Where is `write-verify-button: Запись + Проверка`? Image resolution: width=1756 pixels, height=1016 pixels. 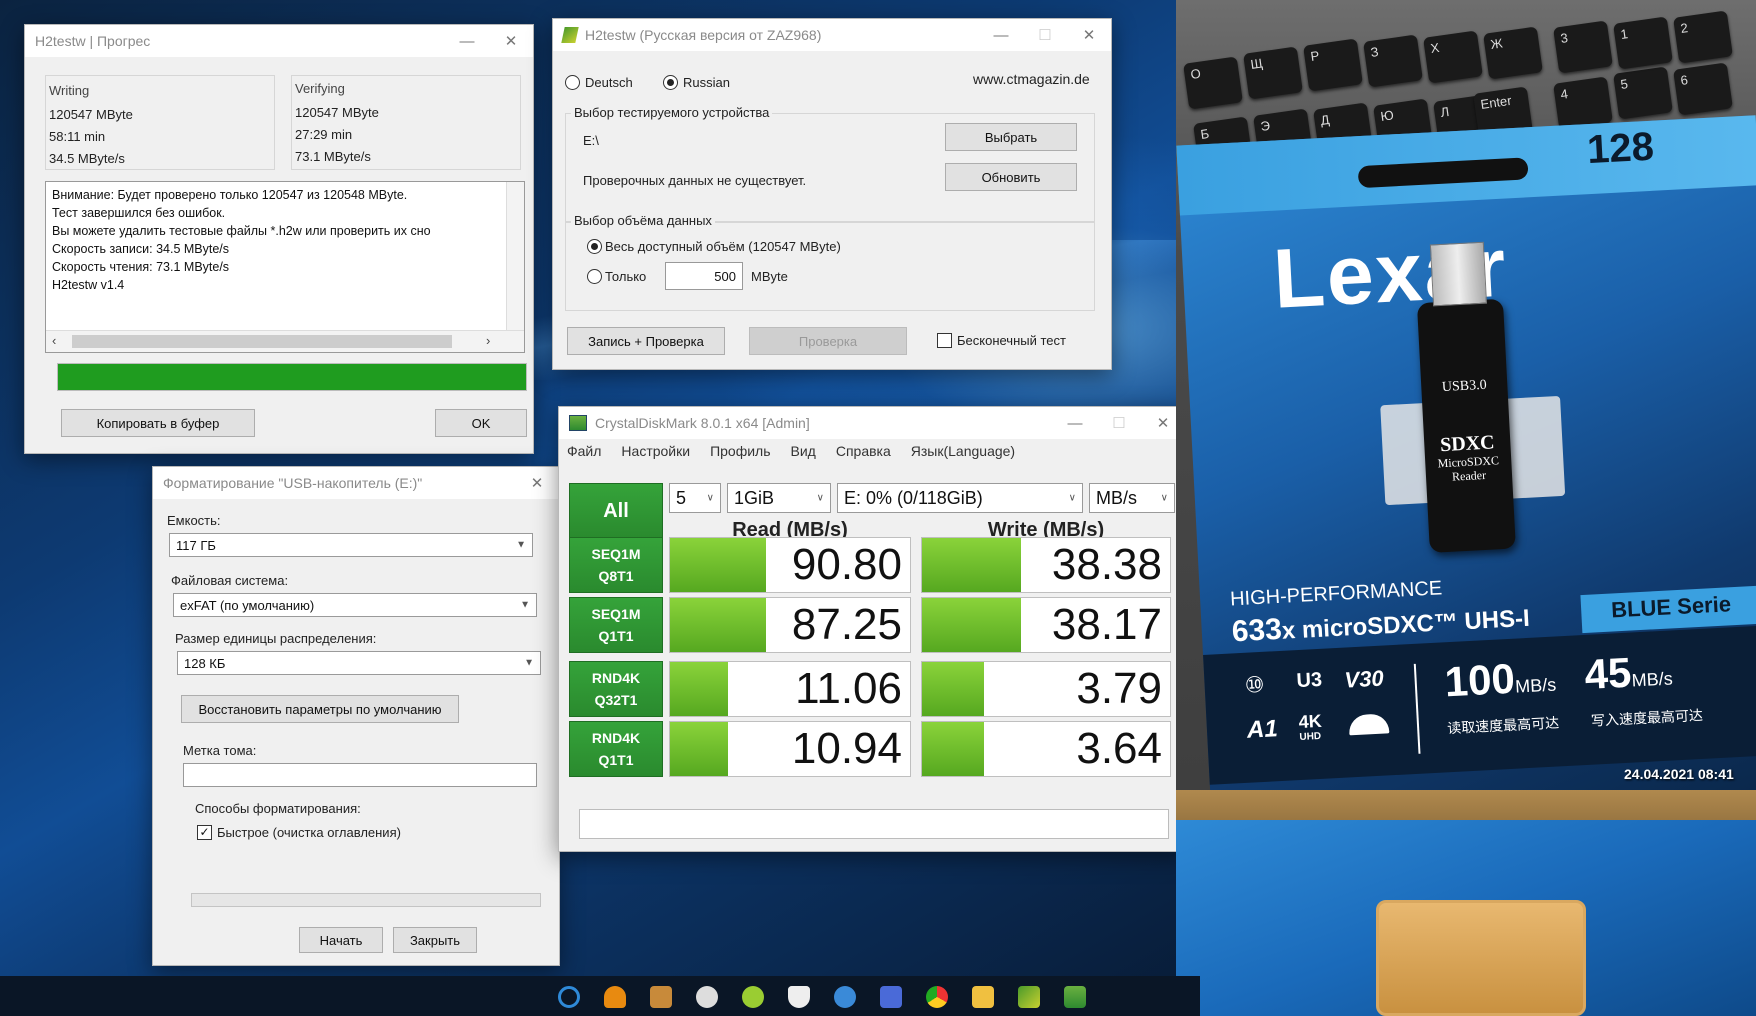 write-verify-button: Запись + Проверка is located at coordinates (646, 341).